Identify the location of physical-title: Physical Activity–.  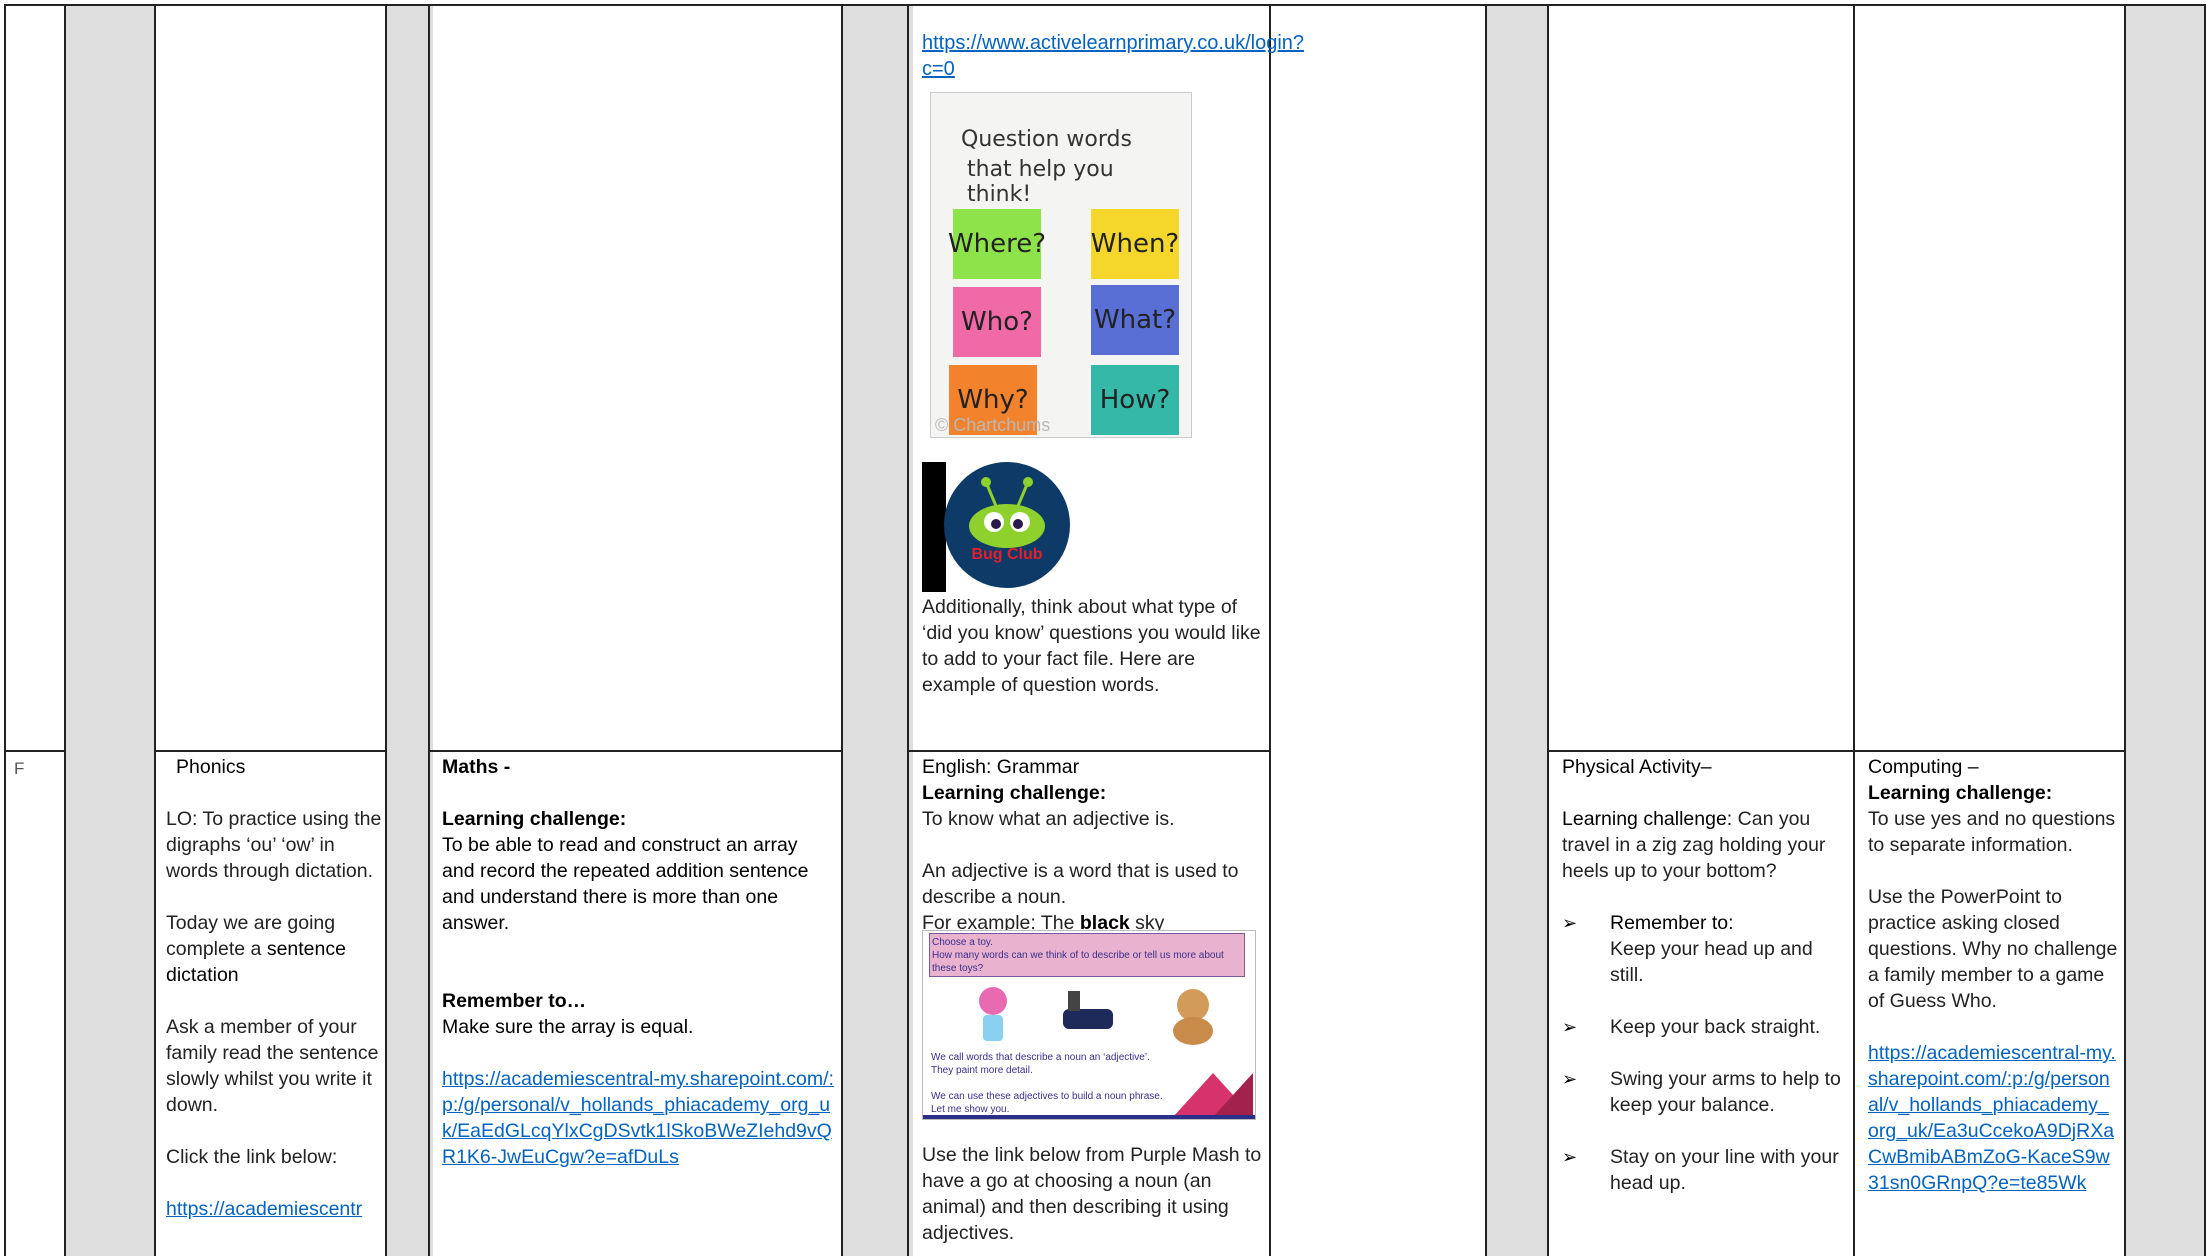
(1637, 767).